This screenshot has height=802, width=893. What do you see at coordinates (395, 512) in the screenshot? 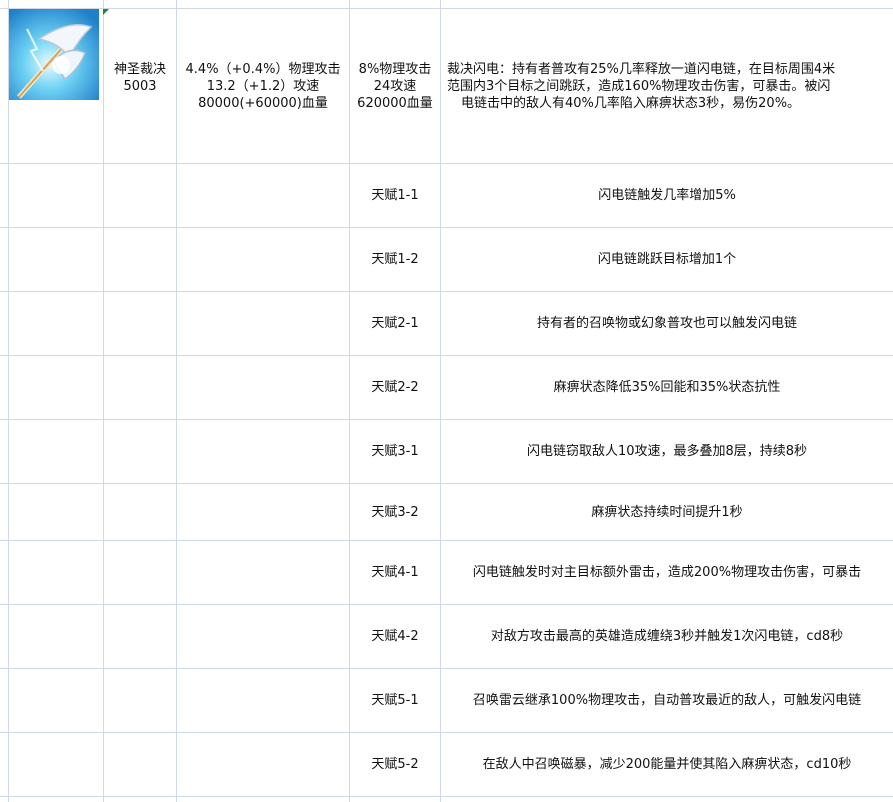
I see `talent-label: 天赋3-2` at bounding box center [395, 512].